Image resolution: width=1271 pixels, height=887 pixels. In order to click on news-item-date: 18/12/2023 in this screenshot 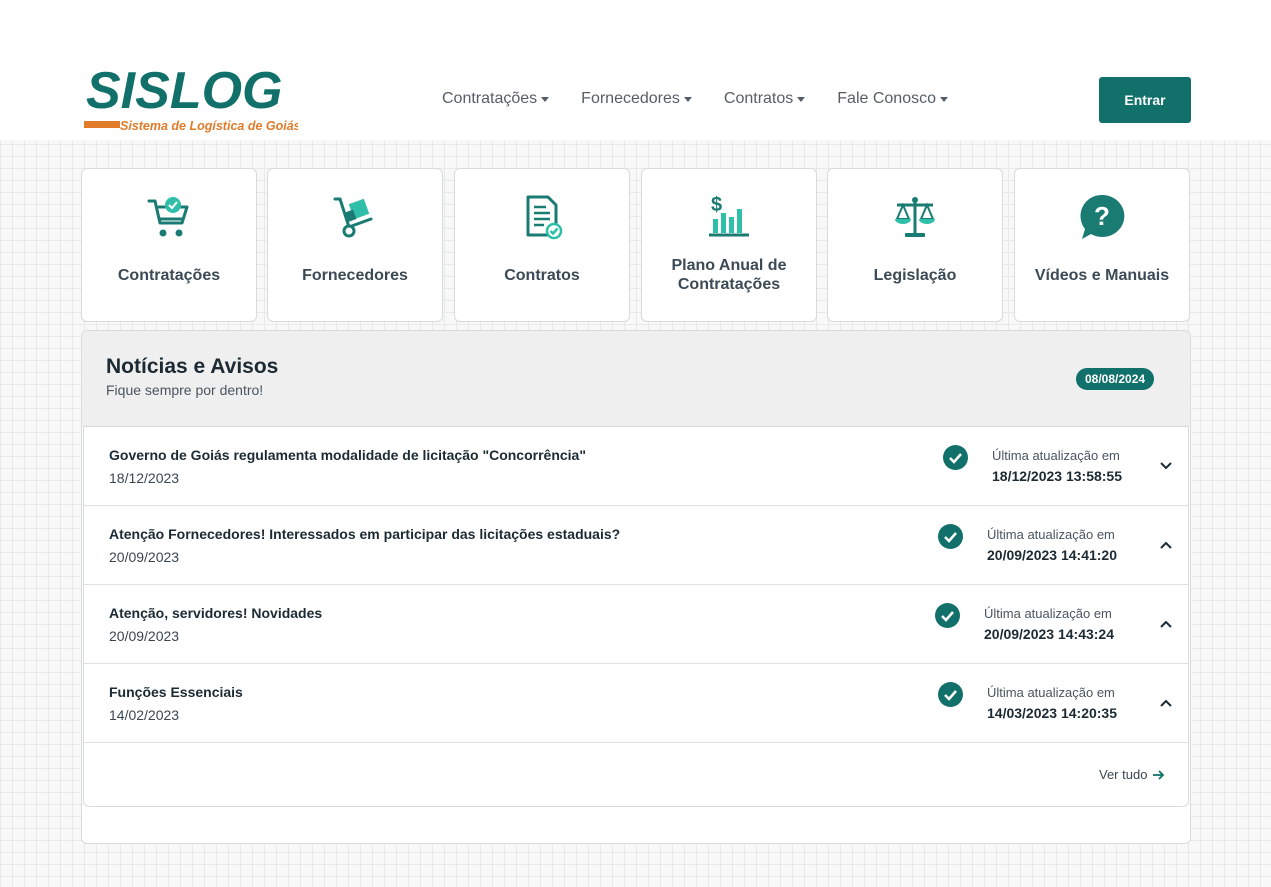, I will do `click(144, 478)`.